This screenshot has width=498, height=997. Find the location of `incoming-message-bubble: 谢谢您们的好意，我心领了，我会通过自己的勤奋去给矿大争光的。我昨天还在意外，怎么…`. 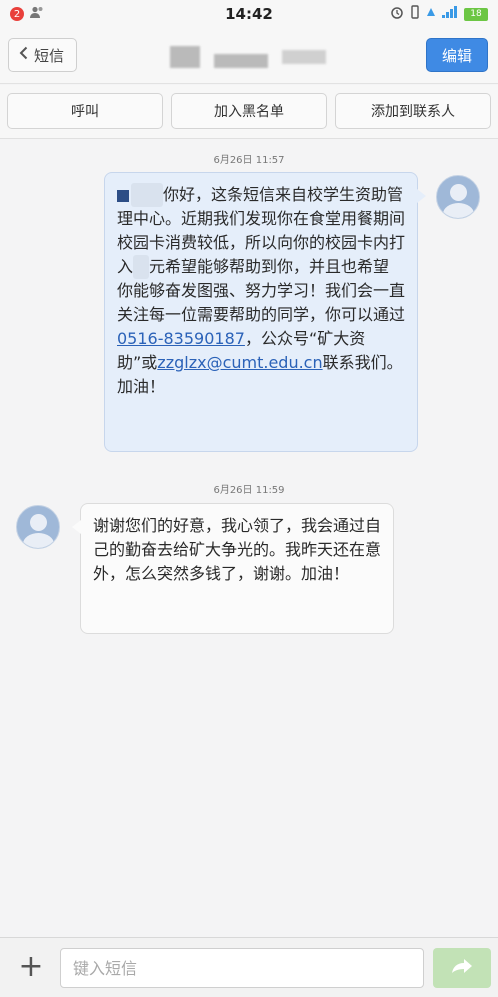

incoming-message-bubble: 谢谢您们的好意，我心领了，我会通过自己的勤奋去给矿大争光的。我昨天还在意外，怎么… is located at coordinates (233, 568).